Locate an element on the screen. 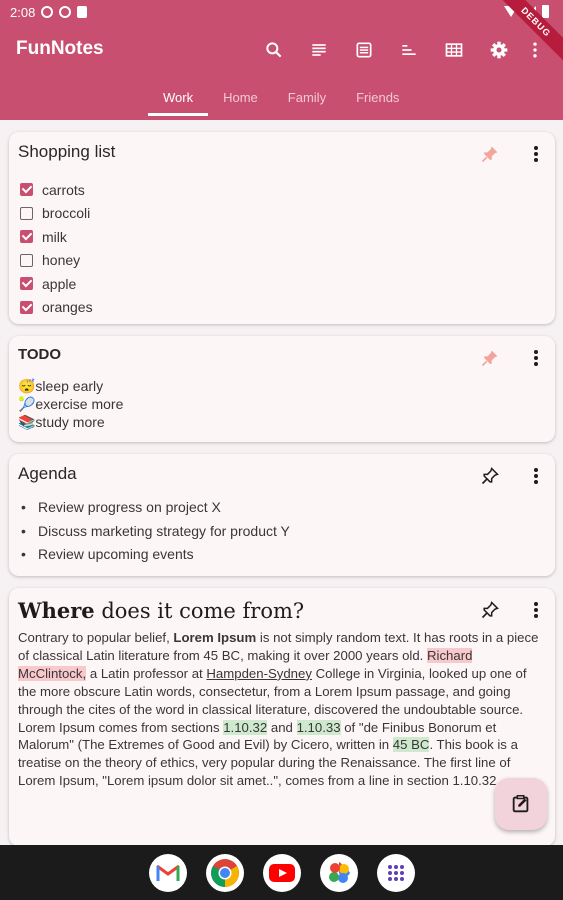  status-notification-icon is located at coordinates (47, 12).